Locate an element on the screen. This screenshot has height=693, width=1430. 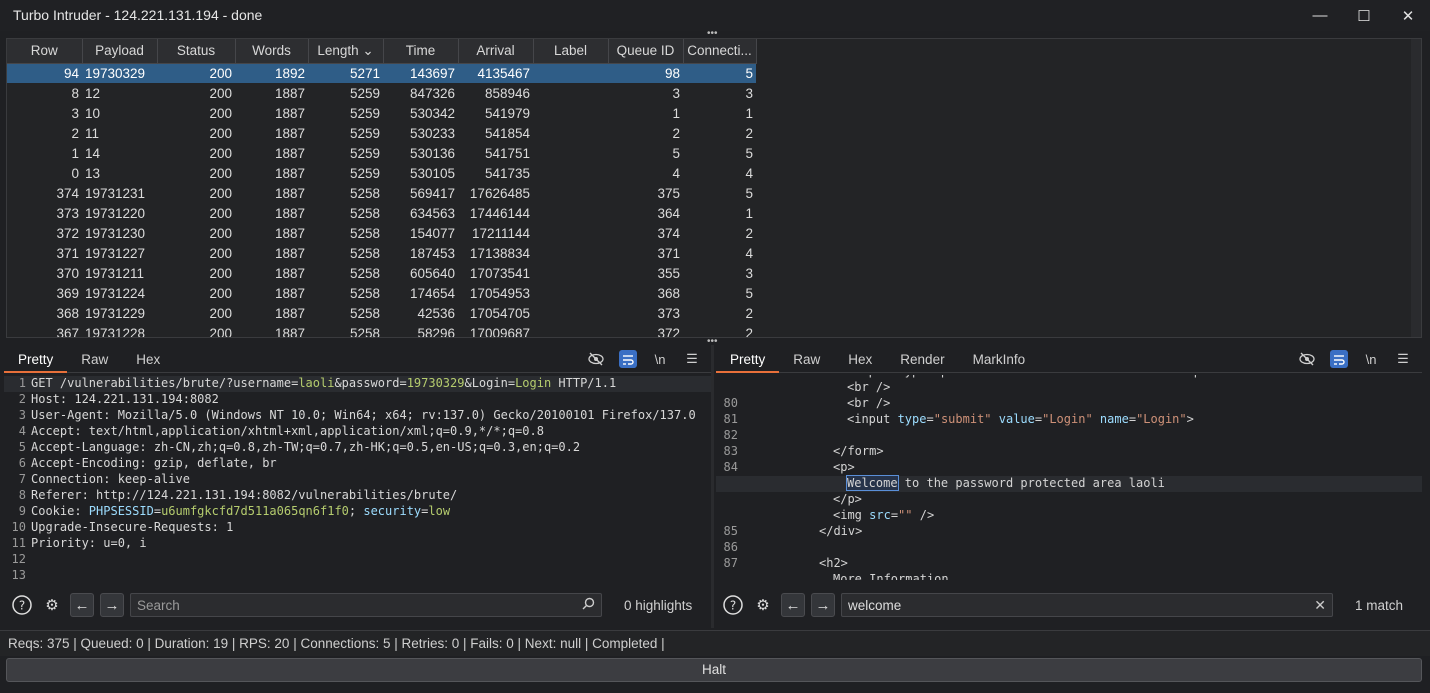
table-cell: 42536 is located at coordinates (436, 313).